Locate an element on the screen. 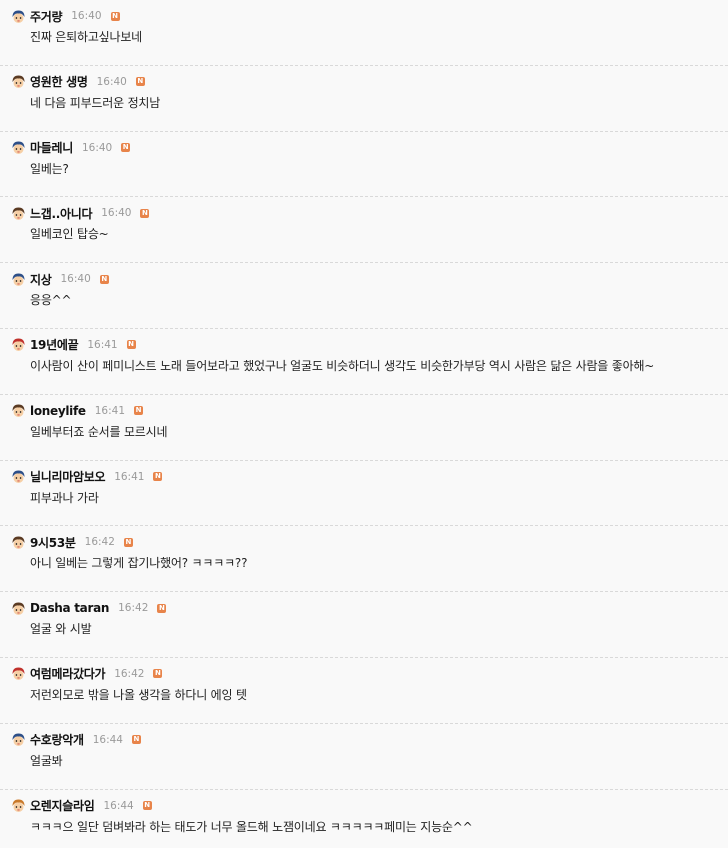 Image resolution: width=728 pixels, height=848 pixels. comment-meta: 9시53분 16:42 N is located at coordinates (72, 542).